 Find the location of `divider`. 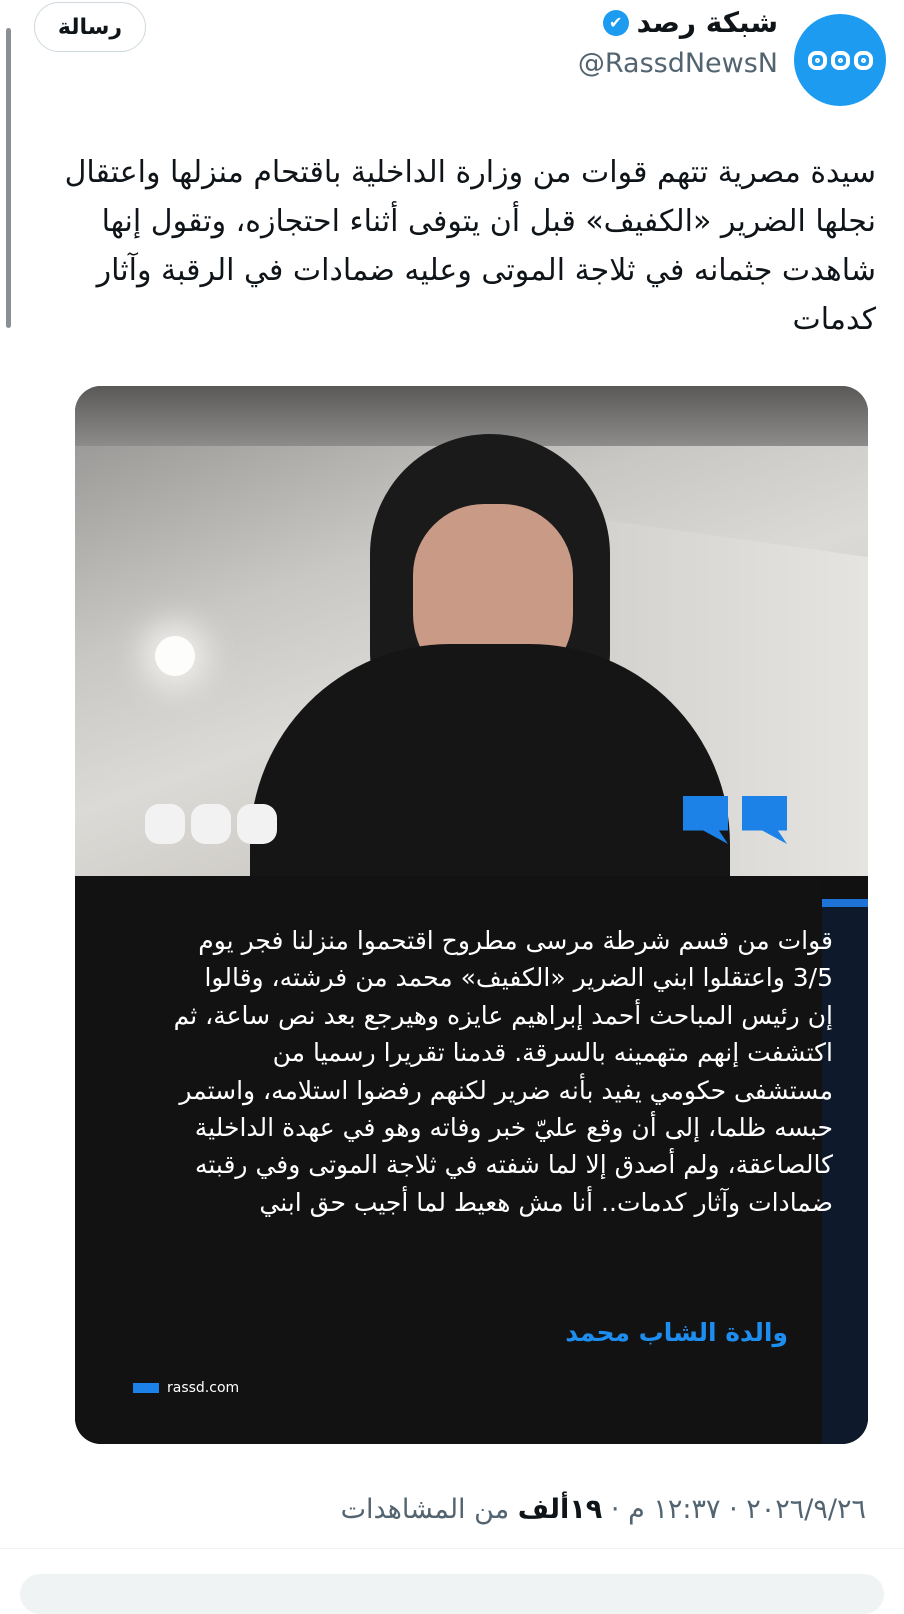

divider is located at coordinates (452, 1548).